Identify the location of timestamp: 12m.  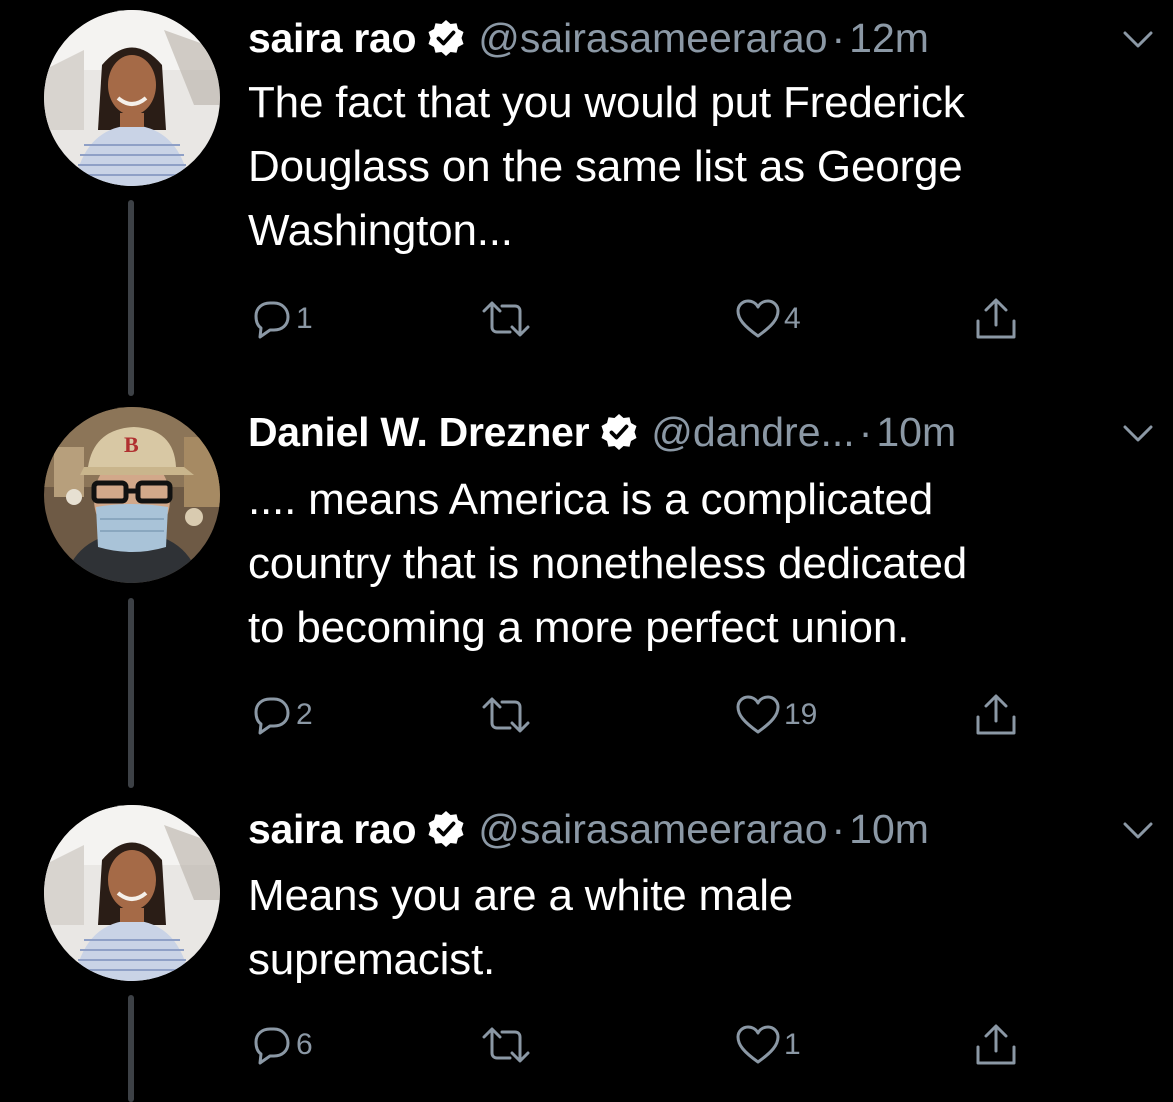
(889, 38).